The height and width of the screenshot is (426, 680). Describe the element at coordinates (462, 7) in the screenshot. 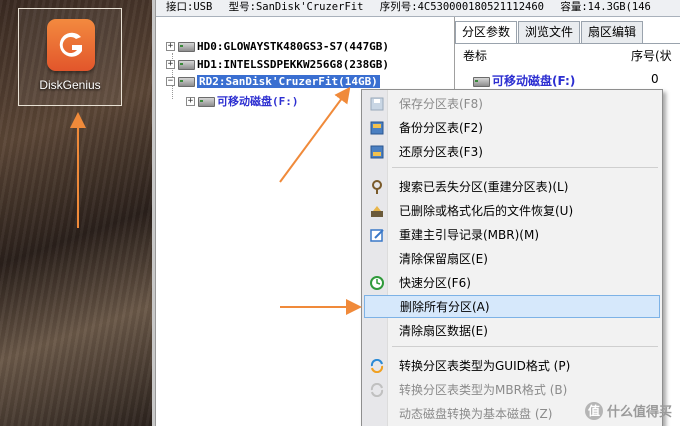

I see `serial-info: 序列号:4C530000180521112460` at that location.